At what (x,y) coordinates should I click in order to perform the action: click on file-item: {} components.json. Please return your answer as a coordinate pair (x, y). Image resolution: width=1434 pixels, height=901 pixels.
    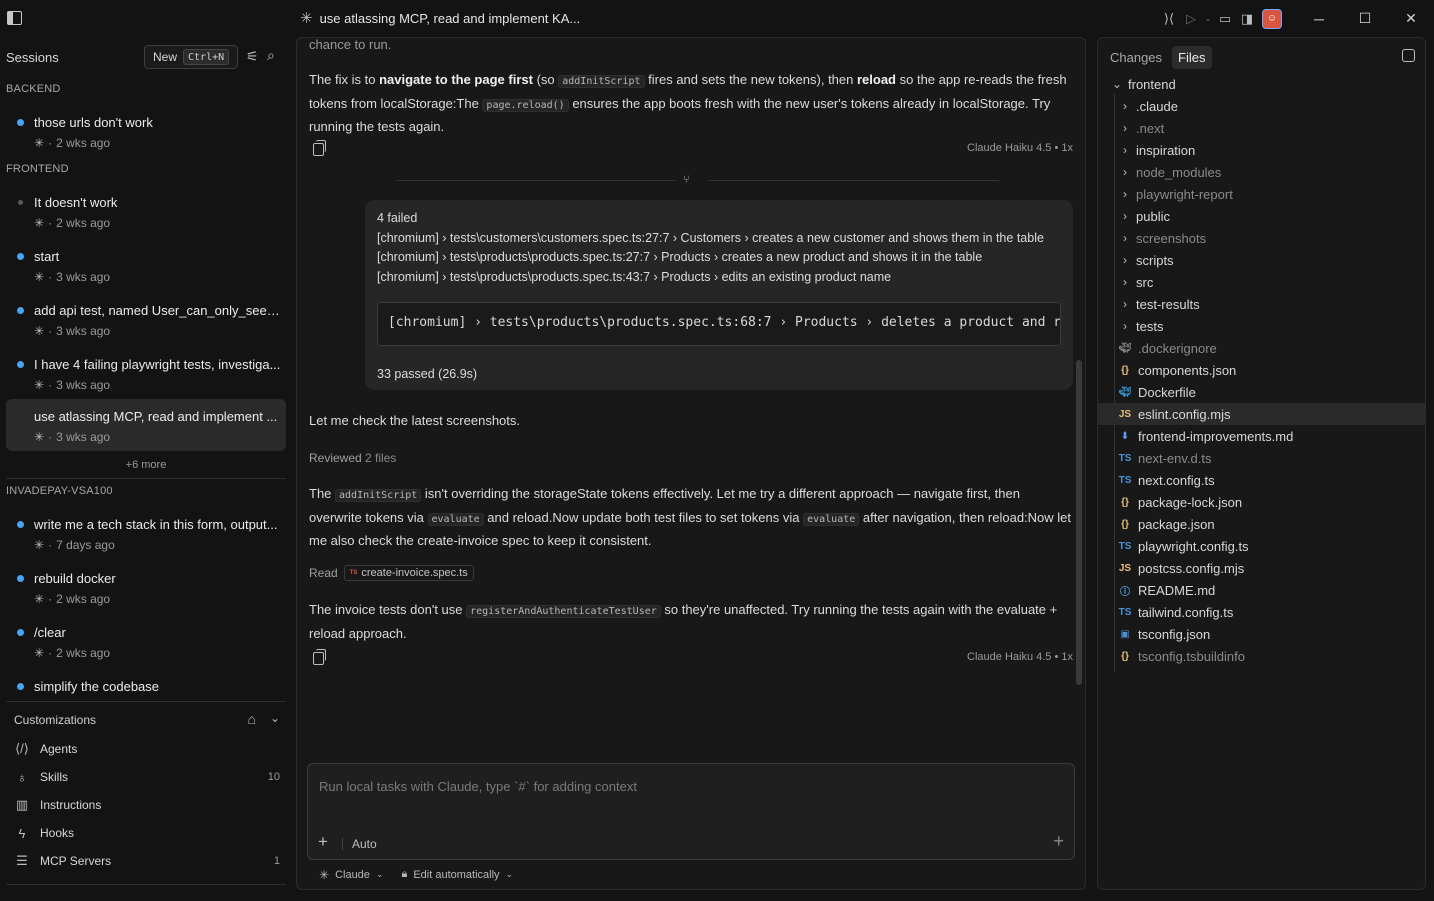
    Looking at the image, I should click on (1261, 370).